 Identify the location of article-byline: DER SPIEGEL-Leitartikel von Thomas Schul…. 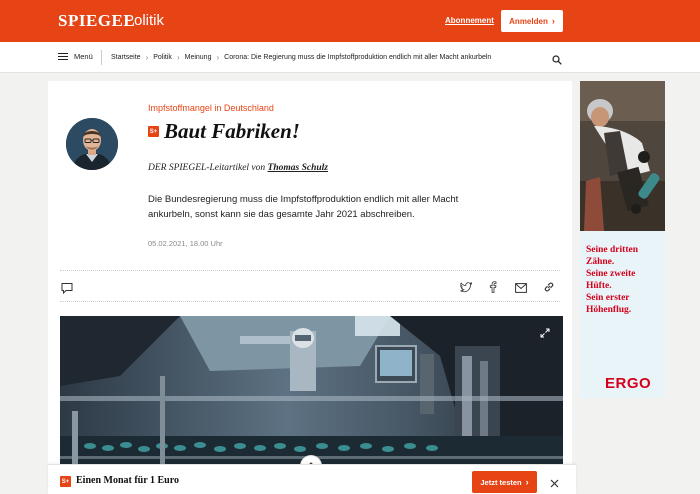
(238, 168).